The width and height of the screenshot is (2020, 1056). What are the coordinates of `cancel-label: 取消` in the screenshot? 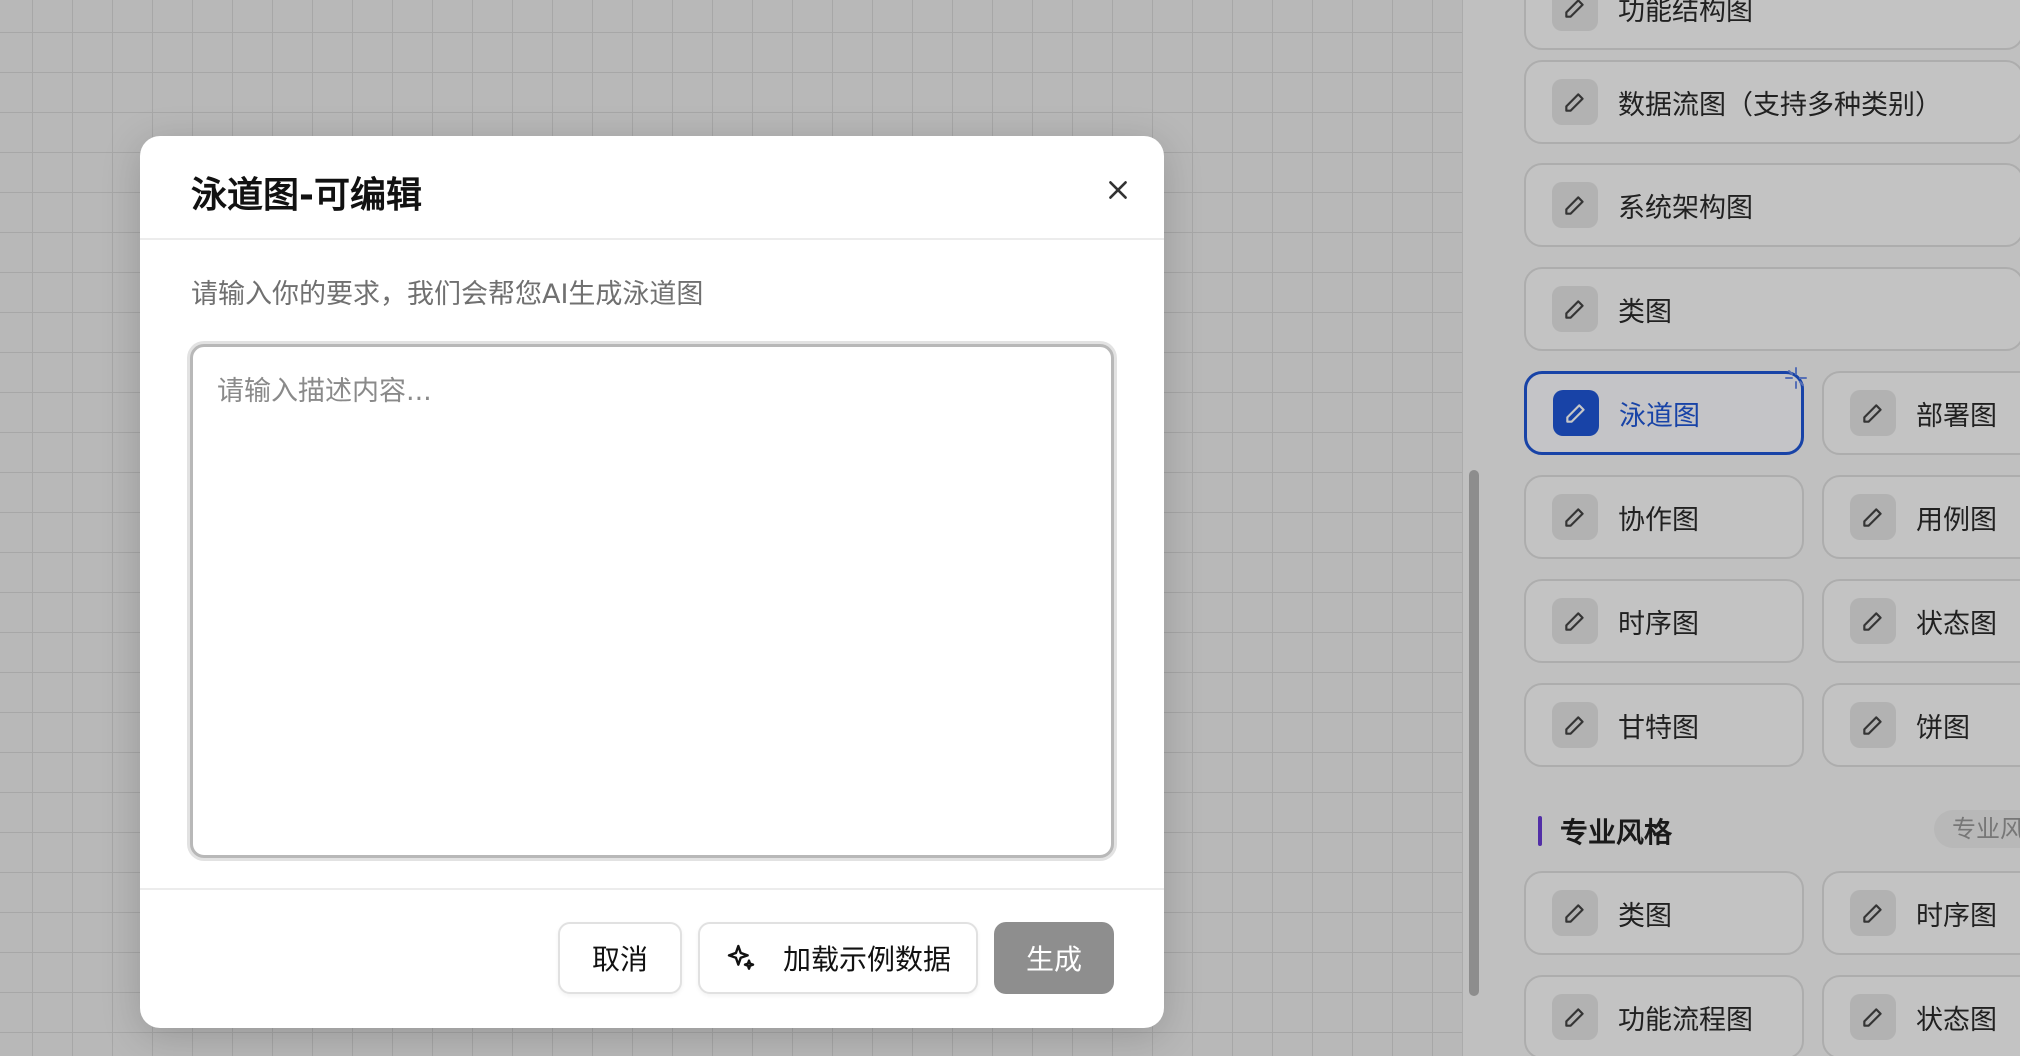 It's located at (619, 959).